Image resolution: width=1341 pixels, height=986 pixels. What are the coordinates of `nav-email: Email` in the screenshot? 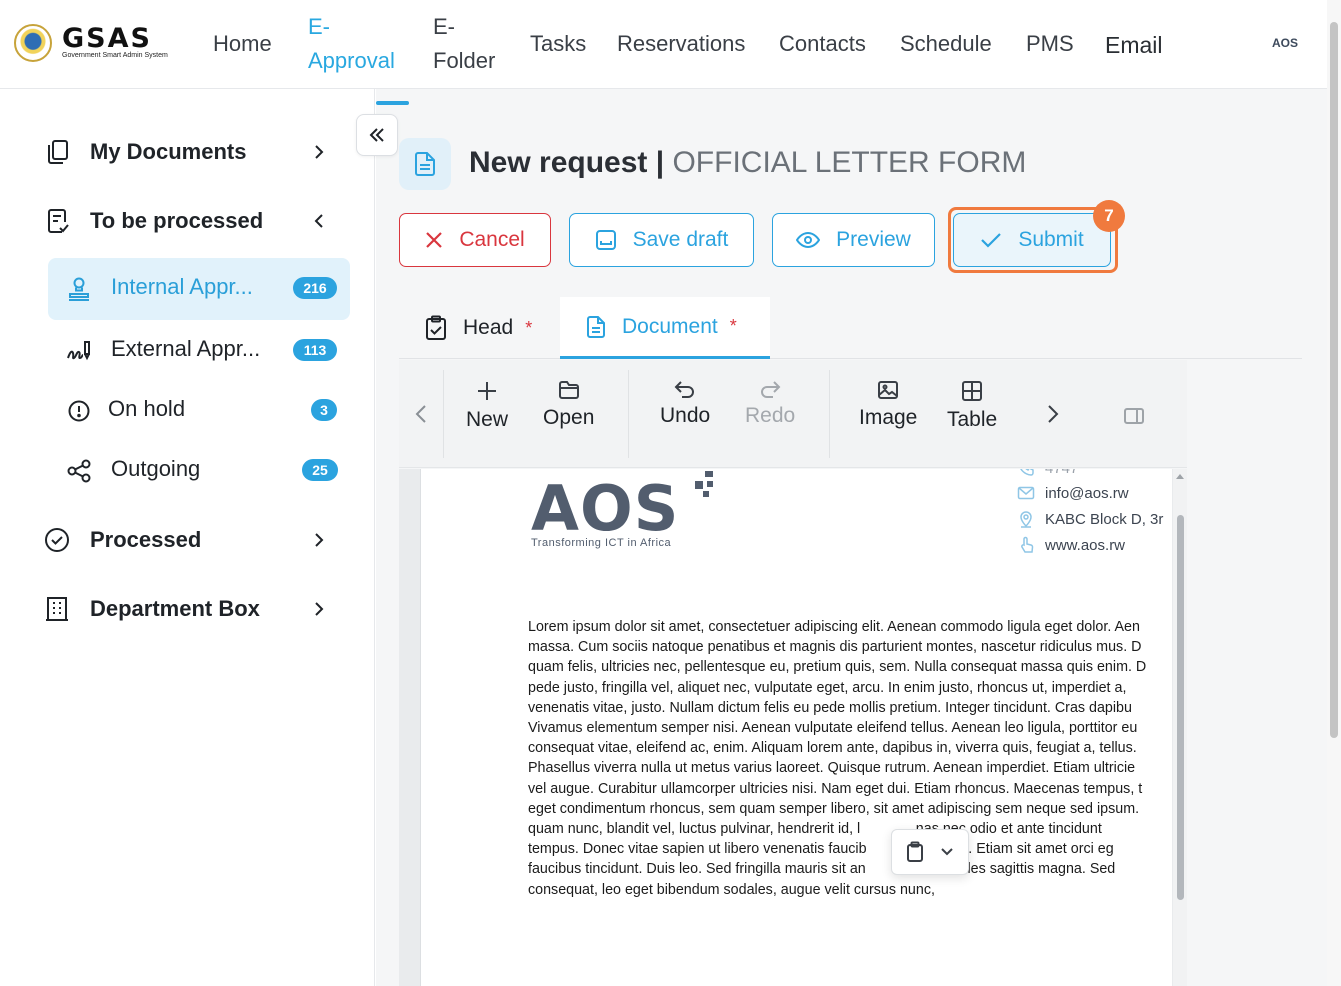 It's located at (1134, 45).